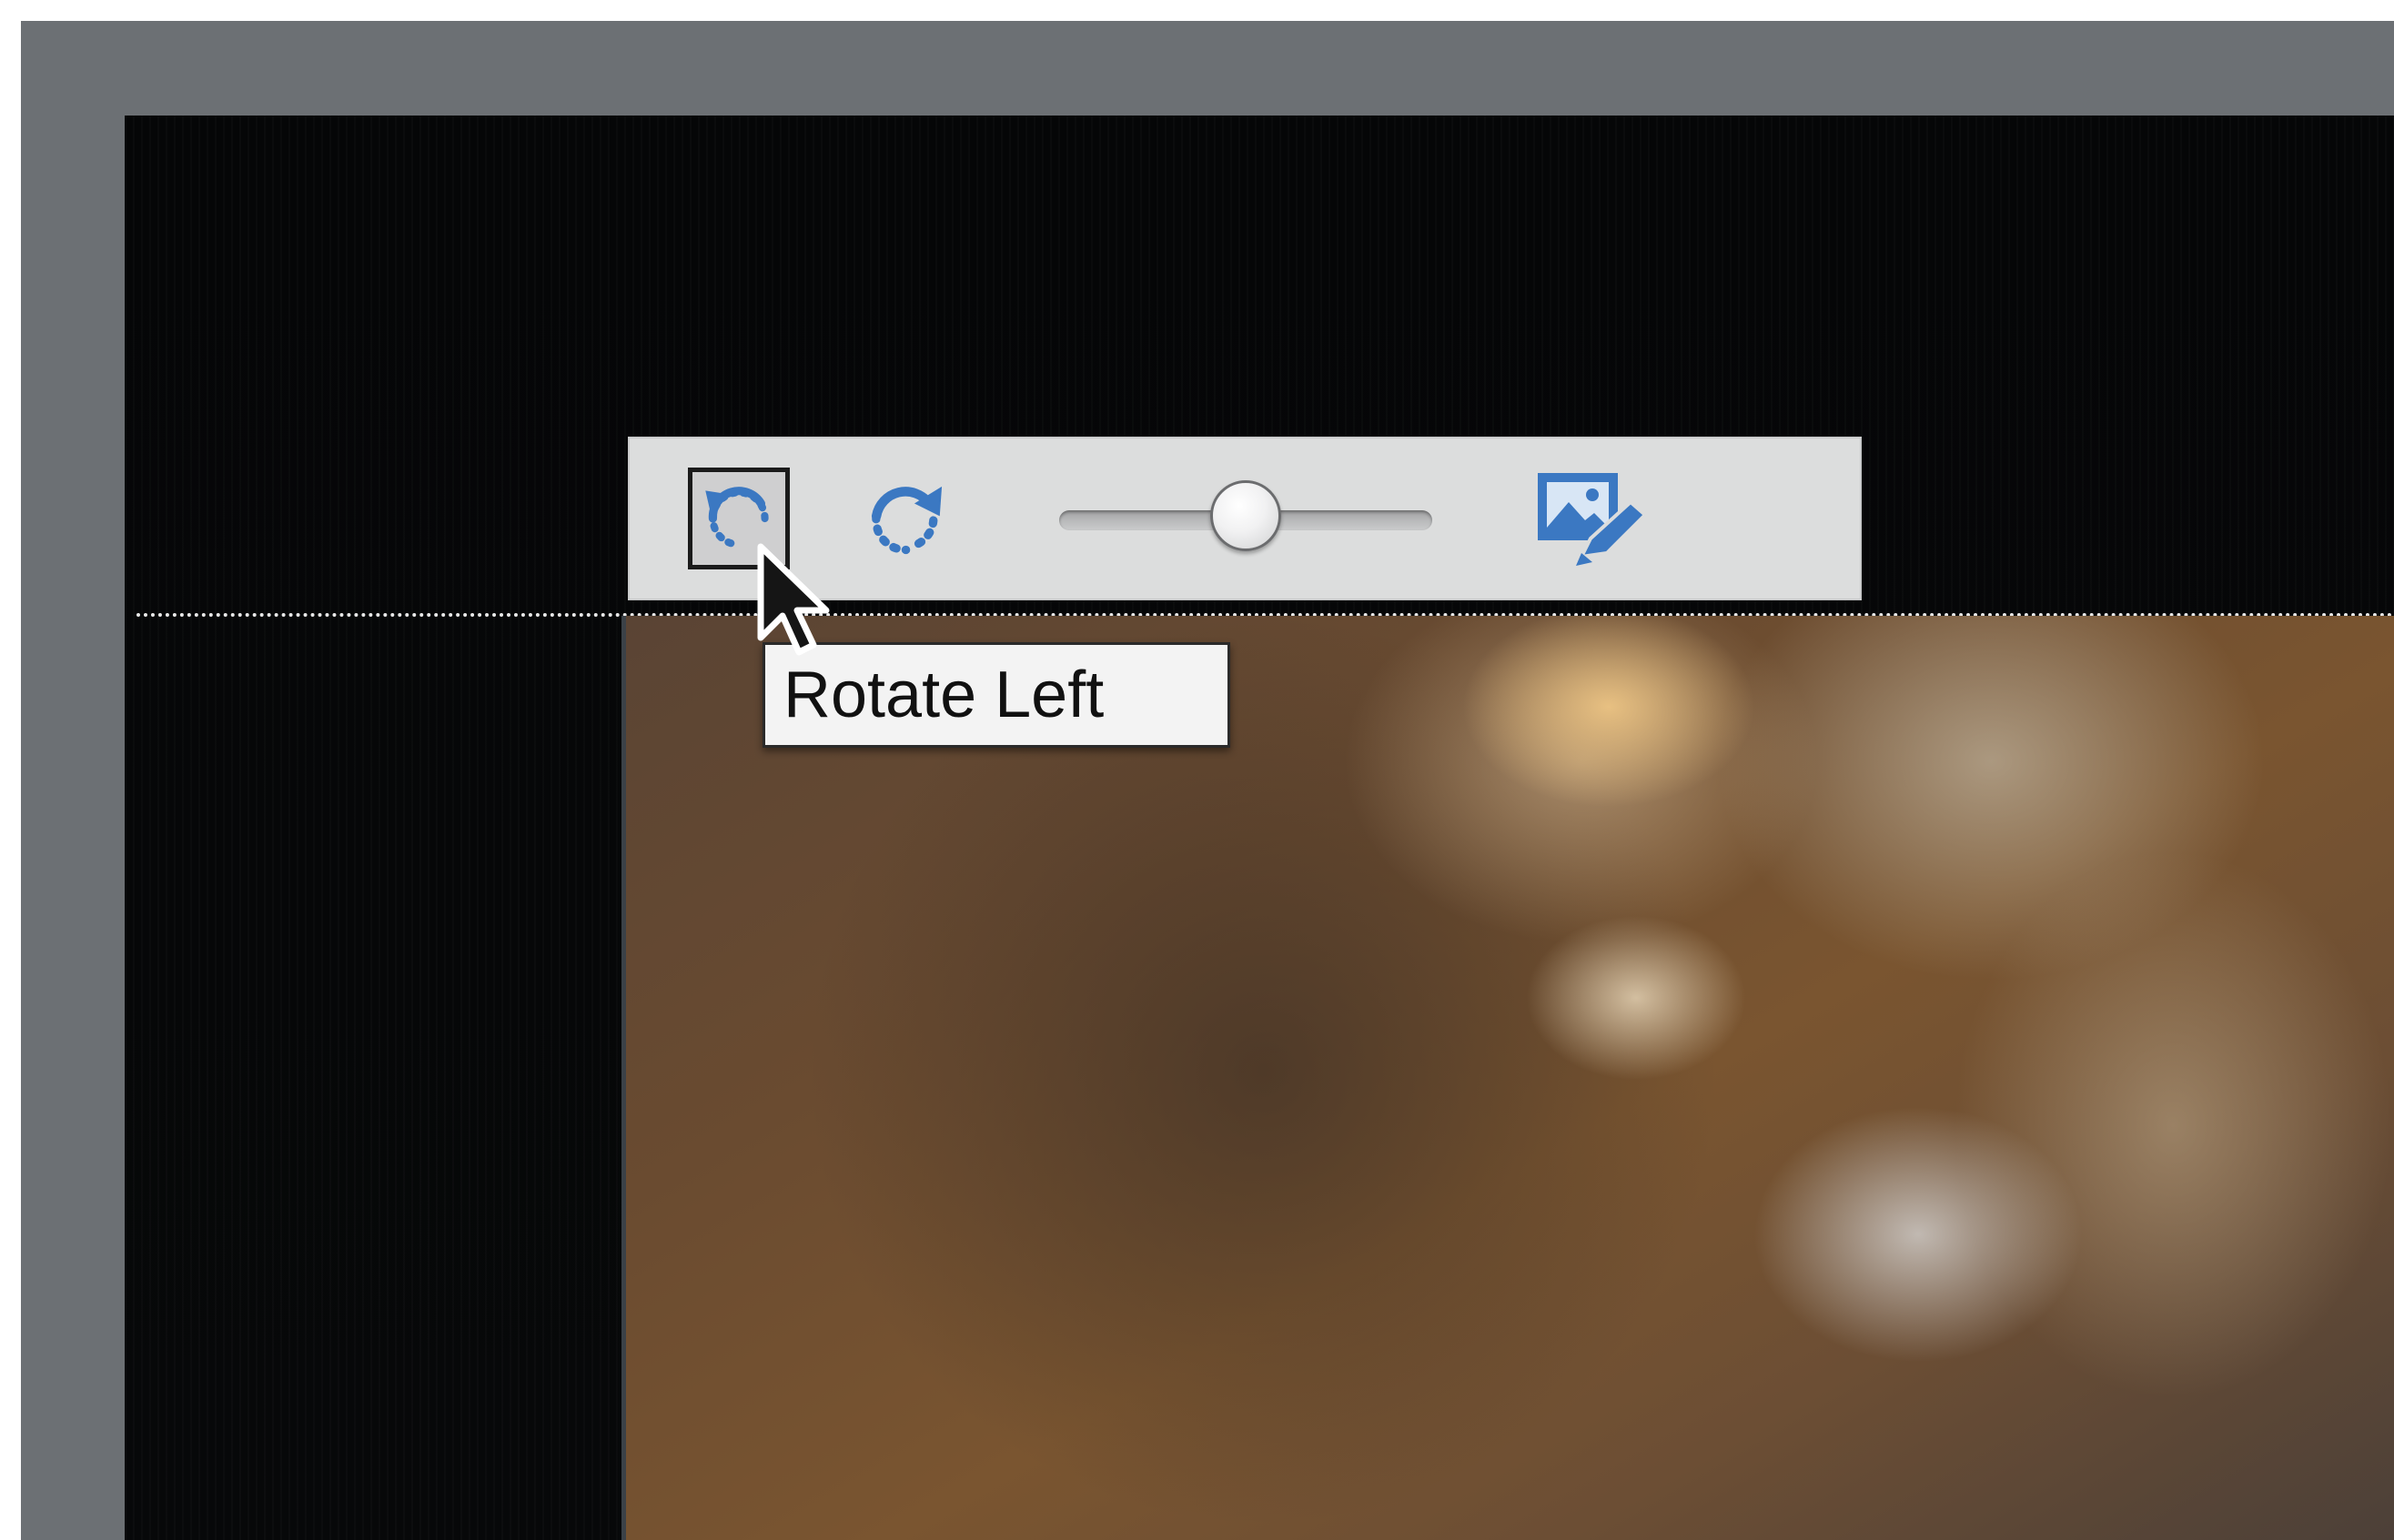  I want to click on zoom-slider-thumb, so click(1245, 515).